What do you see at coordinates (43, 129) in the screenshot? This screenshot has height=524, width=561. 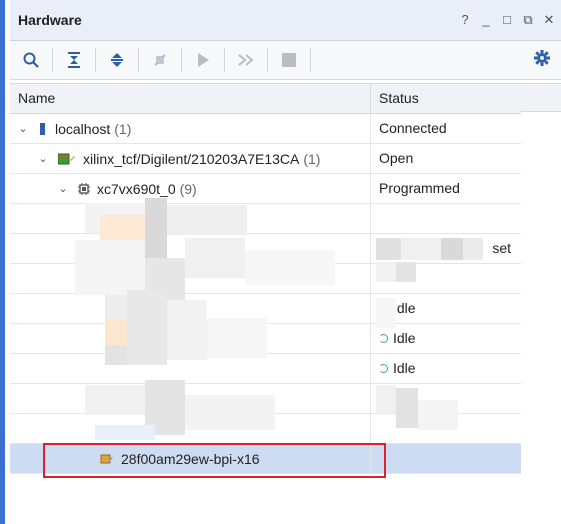 I see `server-icon` at bounding box center [43, 129].